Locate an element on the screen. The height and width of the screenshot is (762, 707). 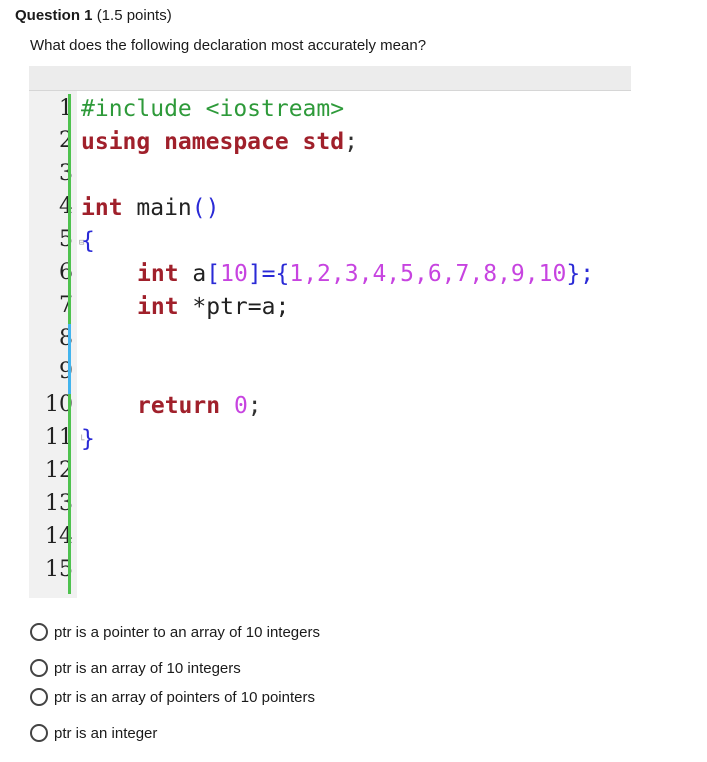
answer-option-2: ptr is an array of 10 integers is located at coordinates (210, 668).